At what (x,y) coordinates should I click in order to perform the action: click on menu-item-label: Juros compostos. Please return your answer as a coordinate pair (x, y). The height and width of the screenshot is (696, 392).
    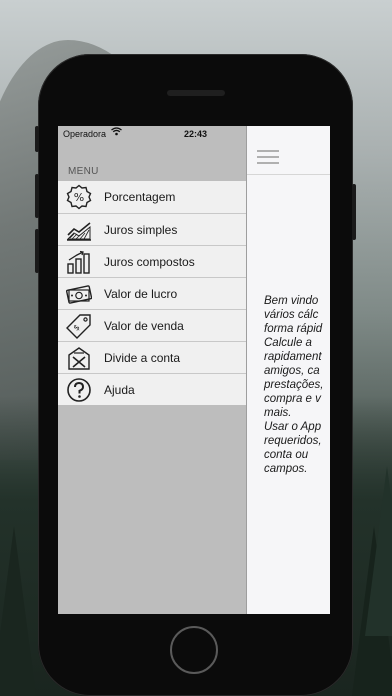
    Looking at the image, I should click on (149, 262).